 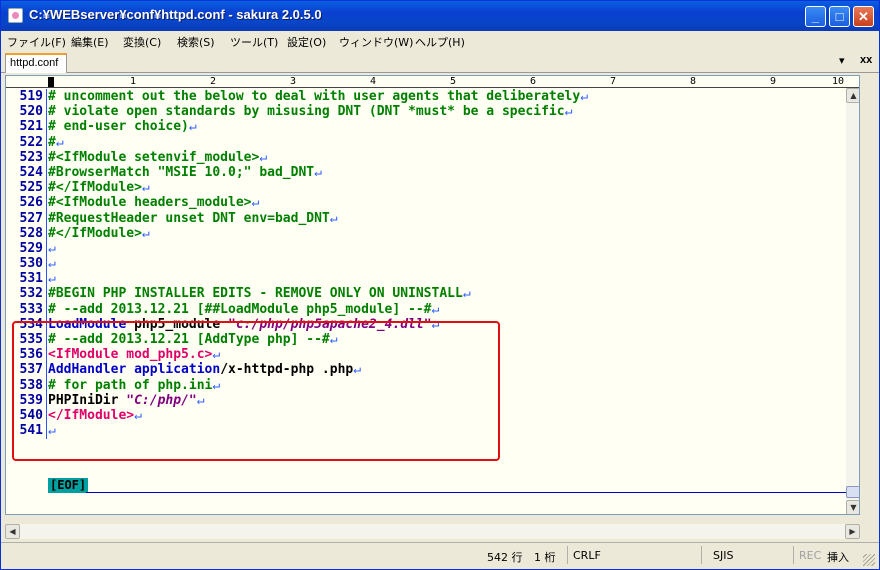 I want to click on ruler-cursor-marker, so click(x=51, y=82).